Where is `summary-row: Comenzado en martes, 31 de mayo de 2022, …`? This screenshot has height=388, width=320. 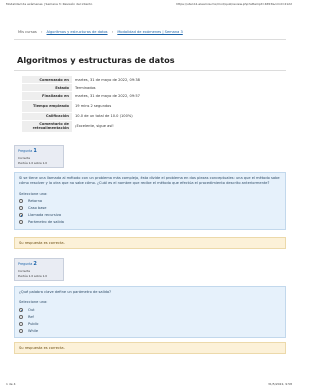 summary-row: Comenzado en martes, 31 de mayo de 2022, … is located at coordinates (145, 80).